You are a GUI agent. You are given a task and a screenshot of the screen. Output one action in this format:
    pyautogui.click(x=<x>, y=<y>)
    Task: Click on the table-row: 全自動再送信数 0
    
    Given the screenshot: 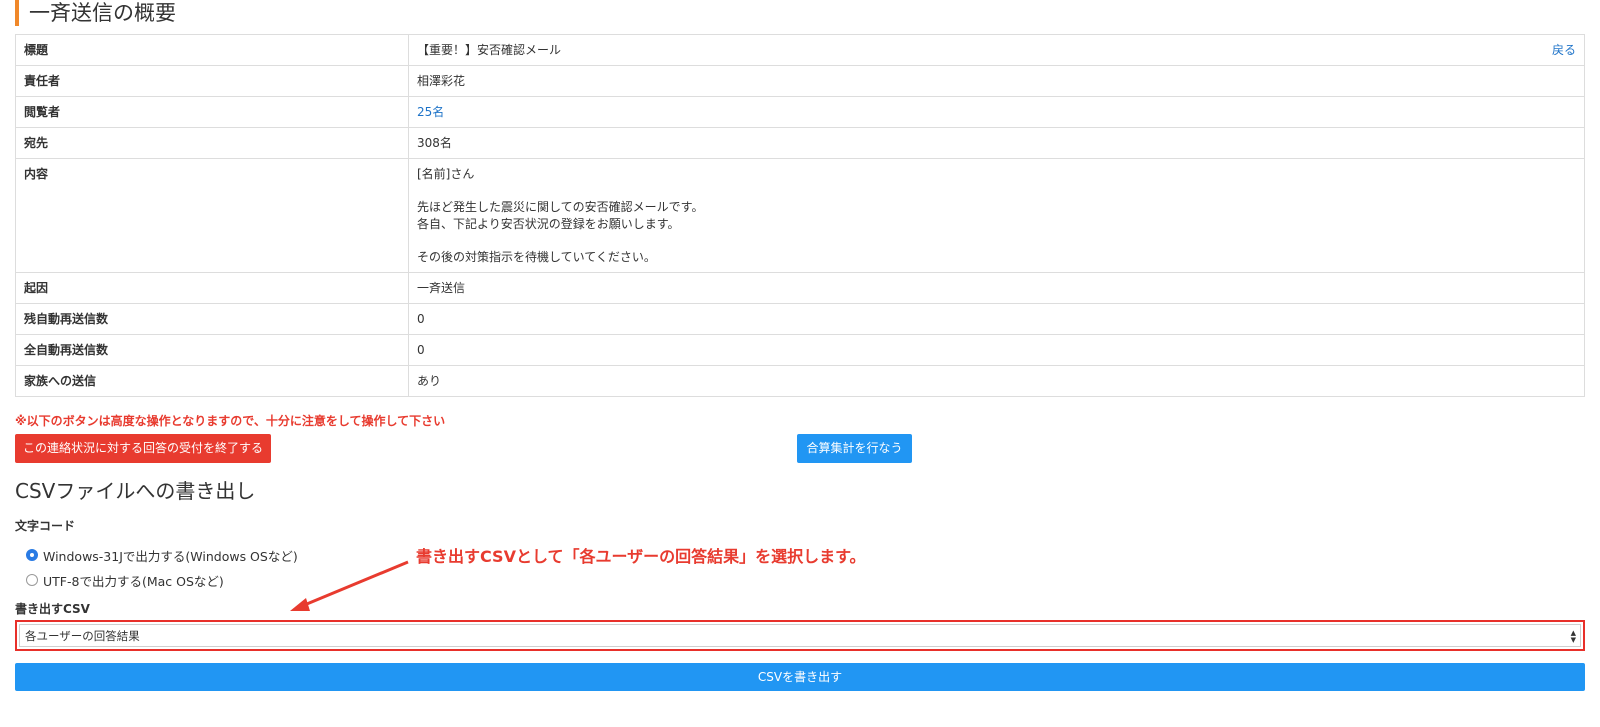 What is the action you would take?
    pyautogui.click(x=800, y=350)
    